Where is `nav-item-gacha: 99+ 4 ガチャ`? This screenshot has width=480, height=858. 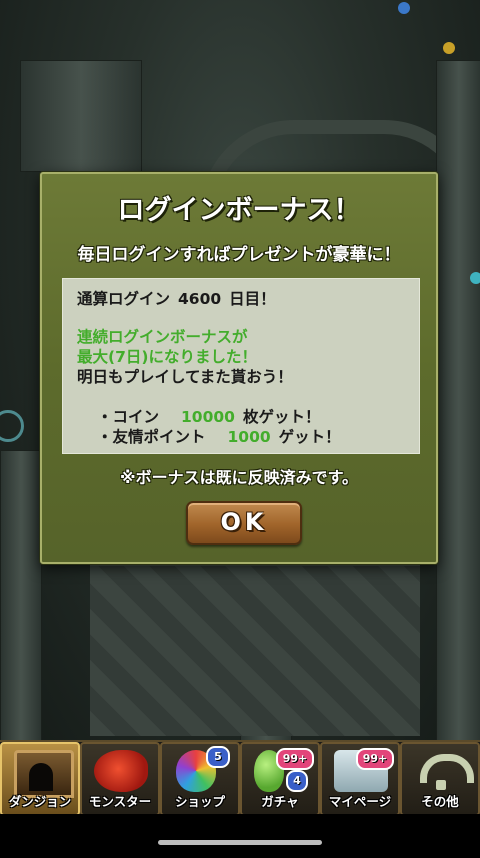 nav-item-gacha: 99+ 4 ガチャ is located at coordinates (280, 779).